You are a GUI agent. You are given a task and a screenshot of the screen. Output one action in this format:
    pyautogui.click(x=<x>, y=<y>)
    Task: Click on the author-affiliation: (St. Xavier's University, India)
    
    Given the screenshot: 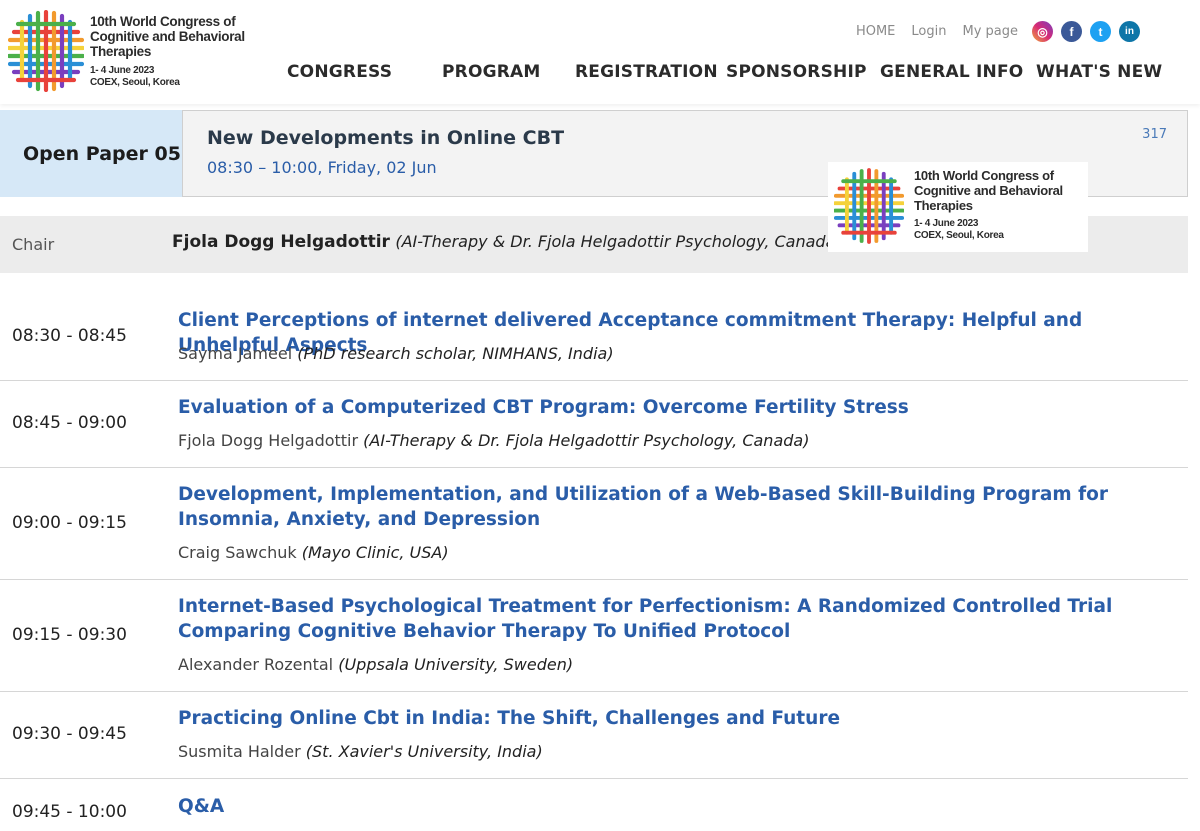 What is the action you would take?
    pyautogui.click(x=424, y=751)
    